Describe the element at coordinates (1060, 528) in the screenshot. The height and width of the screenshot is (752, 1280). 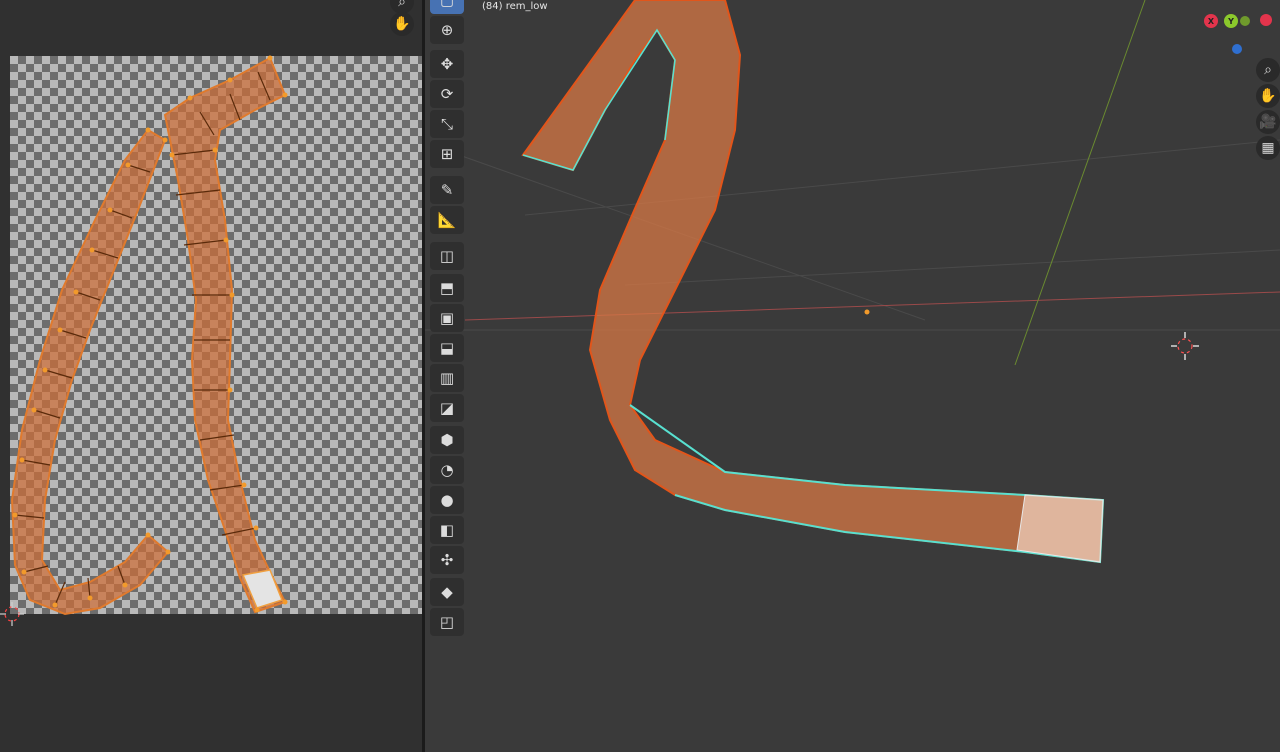
I see `mesh-selected-face` at that location.